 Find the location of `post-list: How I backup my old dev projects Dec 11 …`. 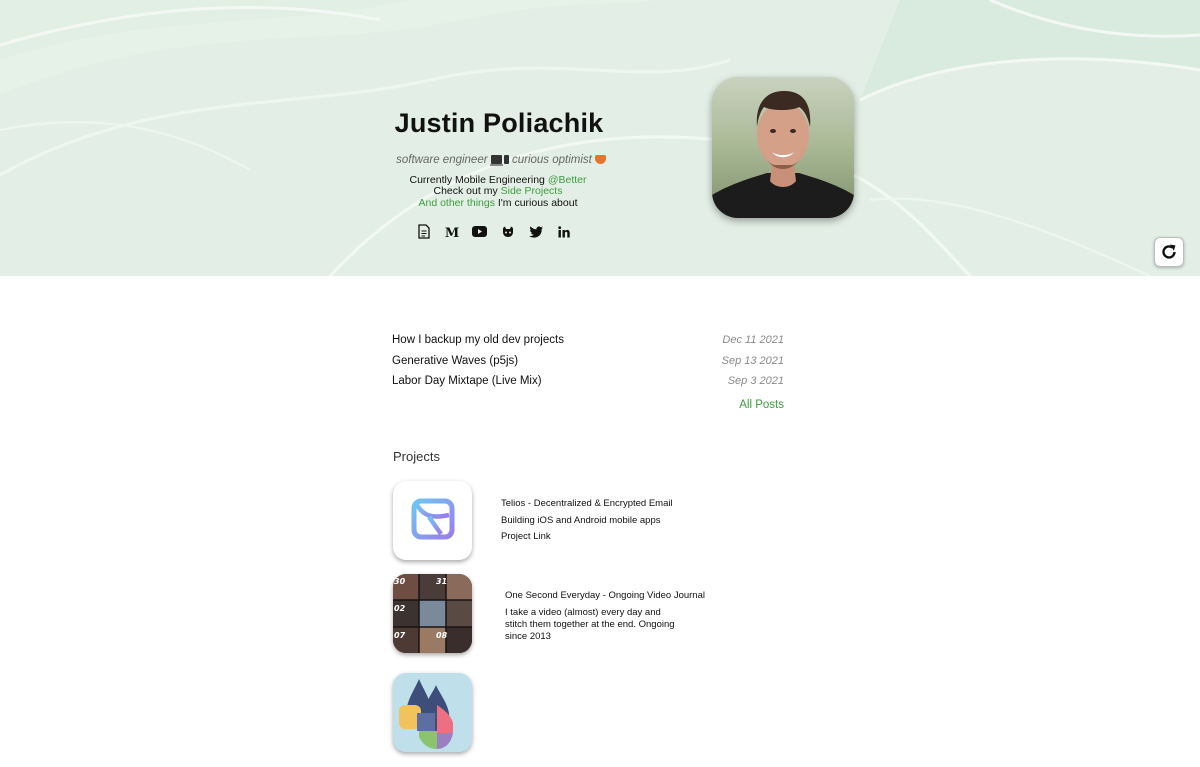

post-list: How I backup my old dev projects Dec 11 … is located at coordinates (588, 361).